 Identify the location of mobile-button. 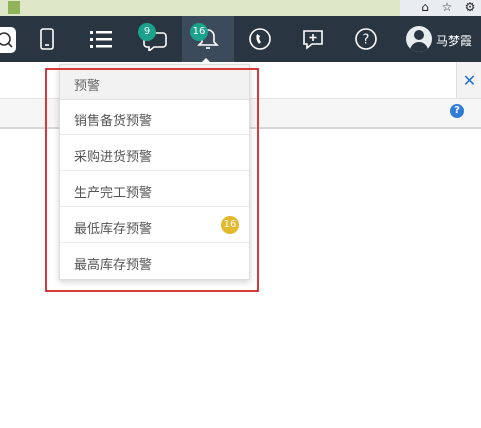
(47, 39).